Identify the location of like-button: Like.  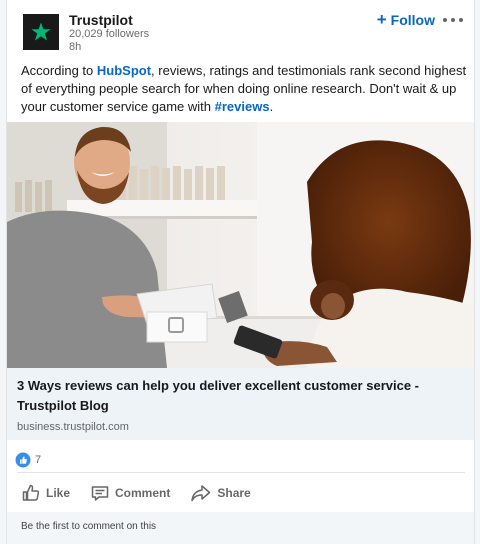
(45, 493).